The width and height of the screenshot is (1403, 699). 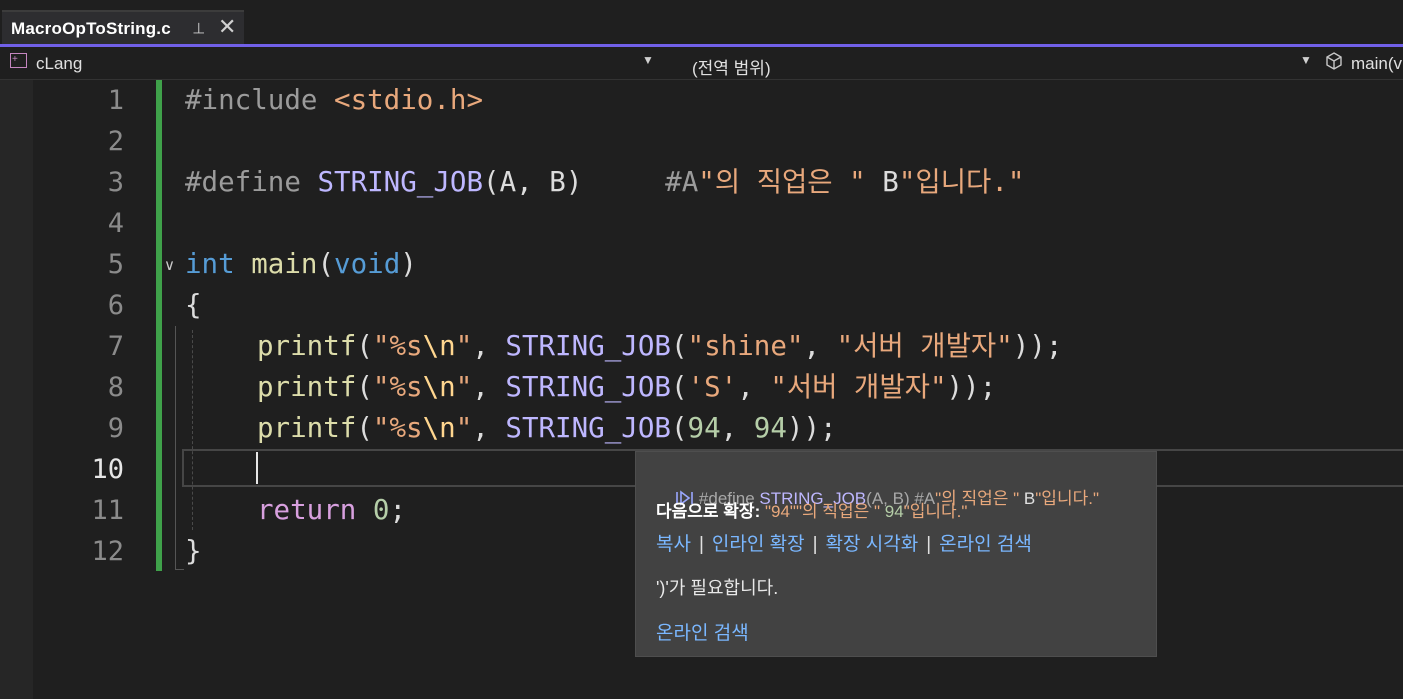 What do you see at coordinates (381, 510) in the screenshot?
I see `number-literal: 0` at bounding box center [381, 510].